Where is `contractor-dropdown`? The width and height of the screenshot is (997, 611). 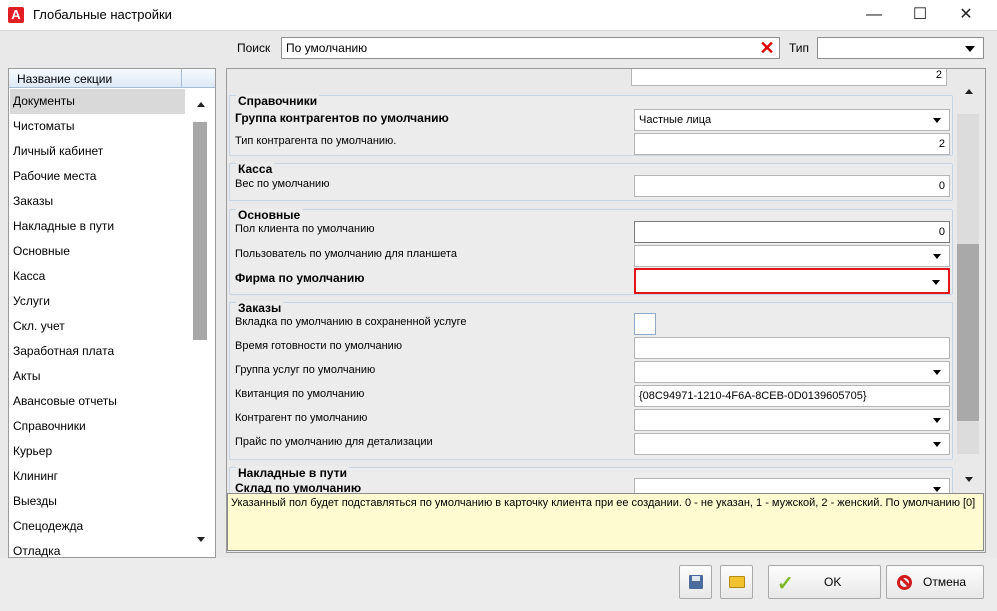 contractor-dropdown is located at coordinates (792, 420).